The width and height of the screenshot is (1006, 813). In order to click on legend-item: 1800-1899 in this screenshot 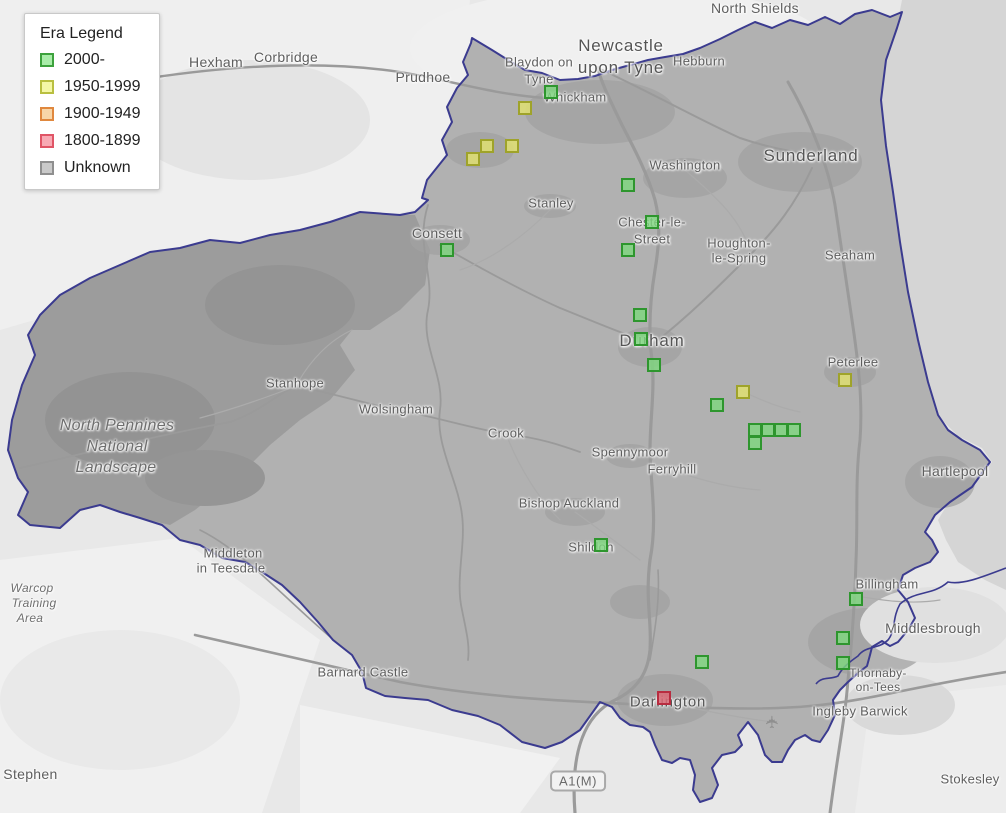, I will do `click(90, 141)`.